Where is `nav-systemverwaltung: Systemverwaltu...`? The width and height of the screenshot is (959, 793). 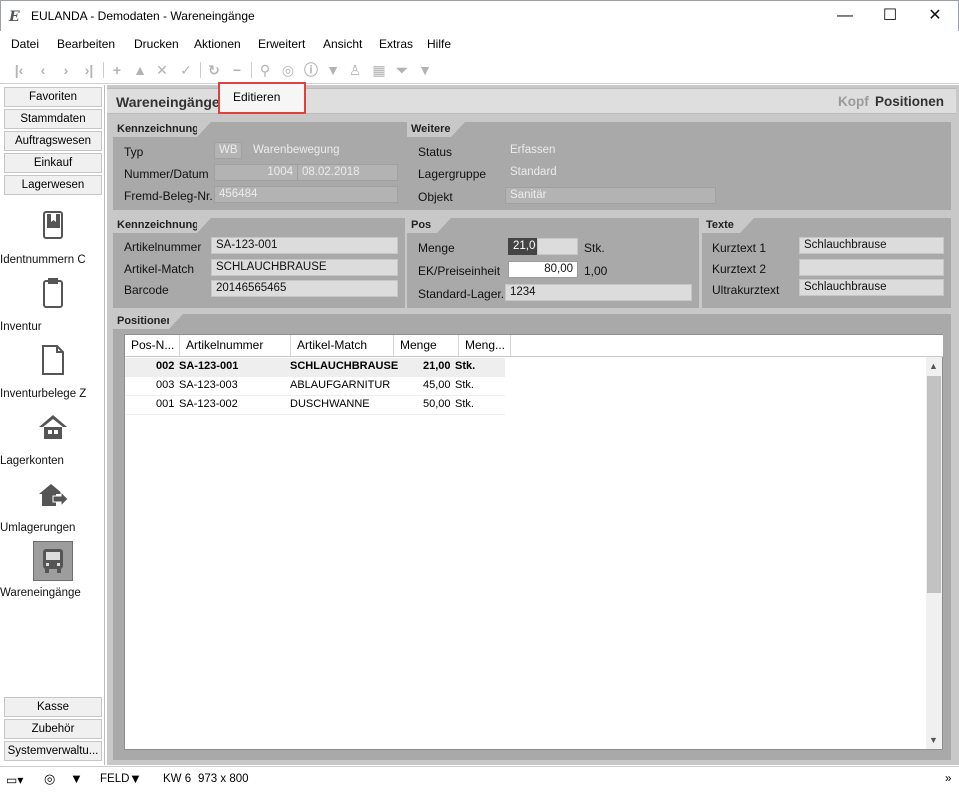
nav-systemverwaltung: Systemverwaltu... is located at coordinates (53, 751).